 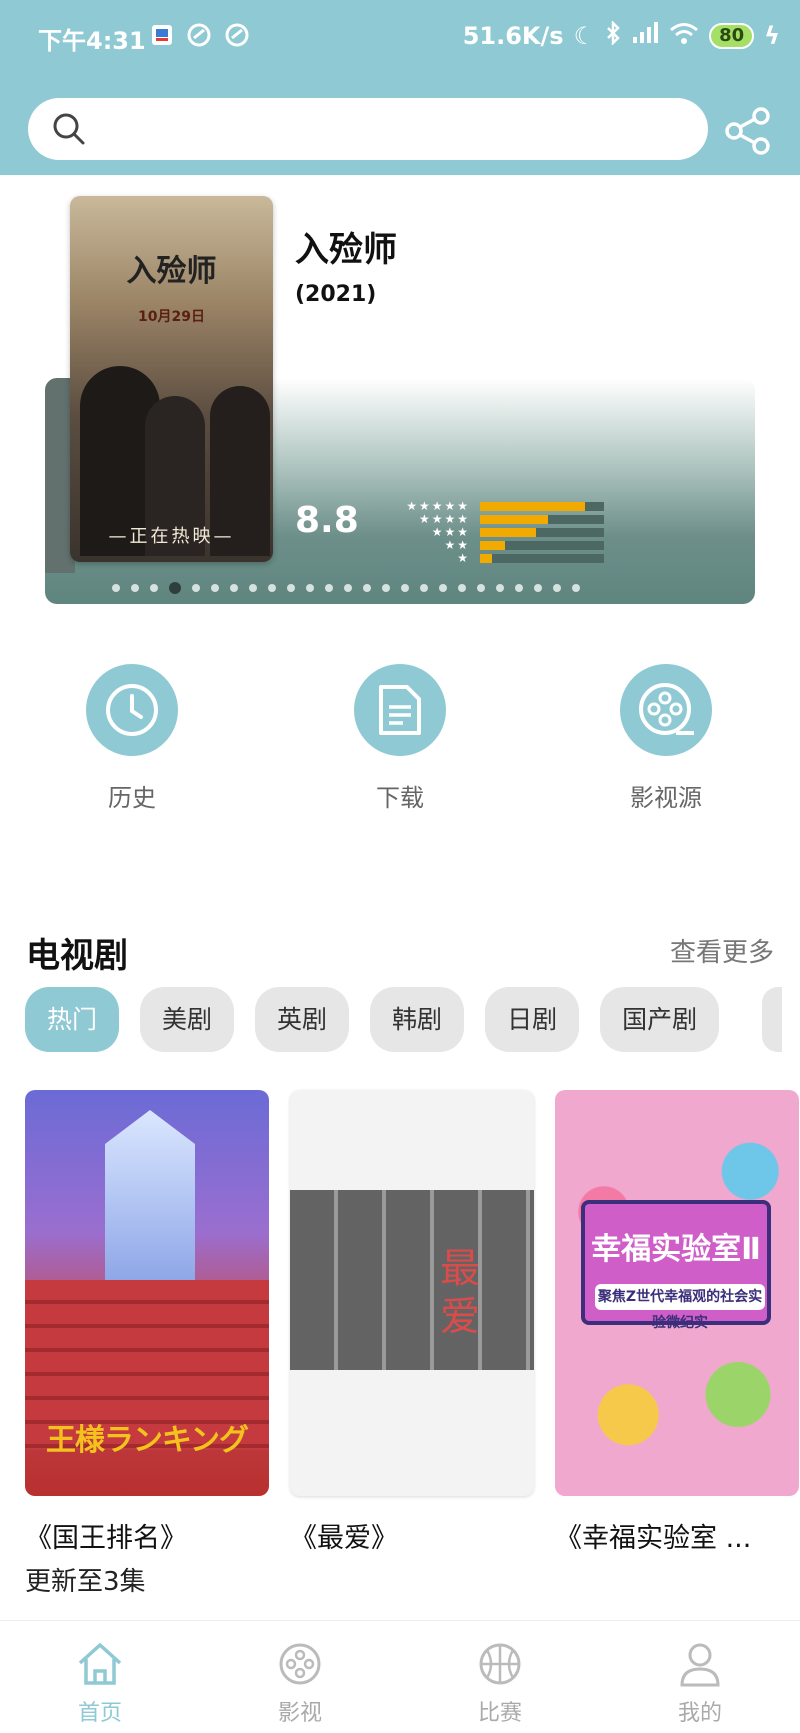 What do you see at coordinates (147, 1293) in the screenshot?
I see `show-poster: 王様ランキング` at bounding box center [147, 1293].